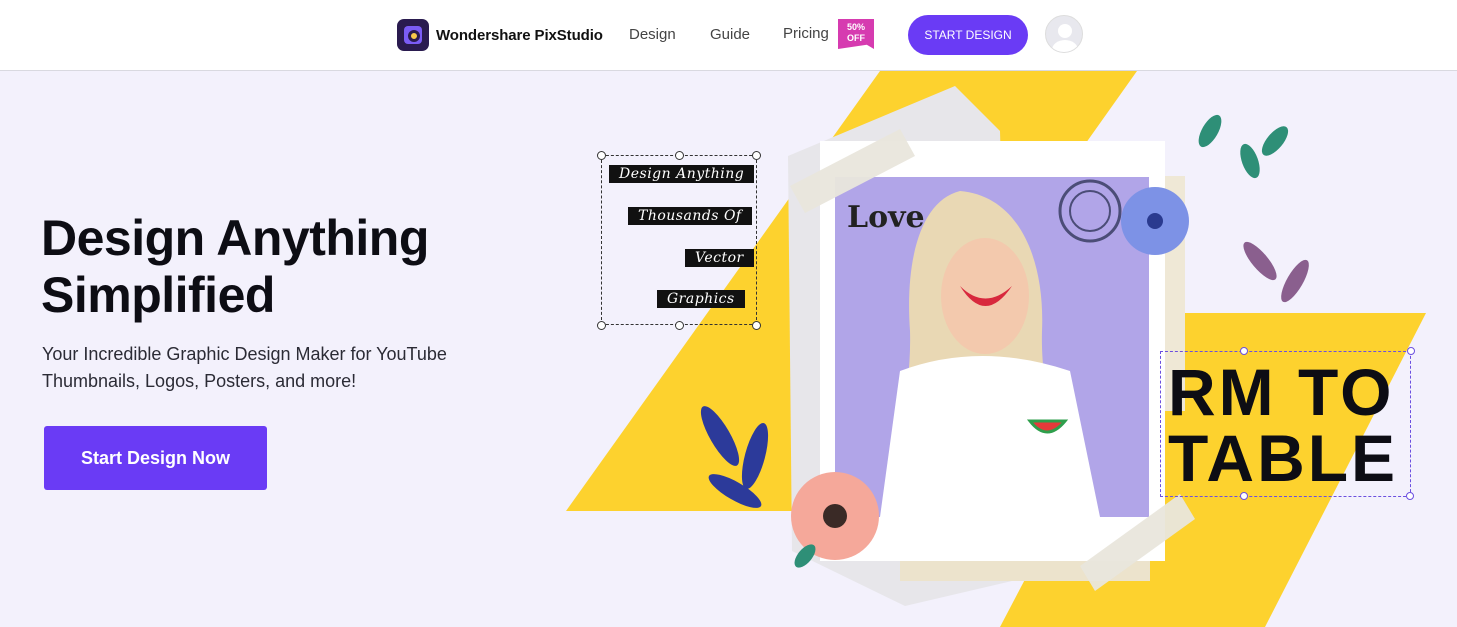  What do you see at coordinates (1285, 424) in the screenshot?
I see `headline-selection-box` at bounding box center [1285, 424].